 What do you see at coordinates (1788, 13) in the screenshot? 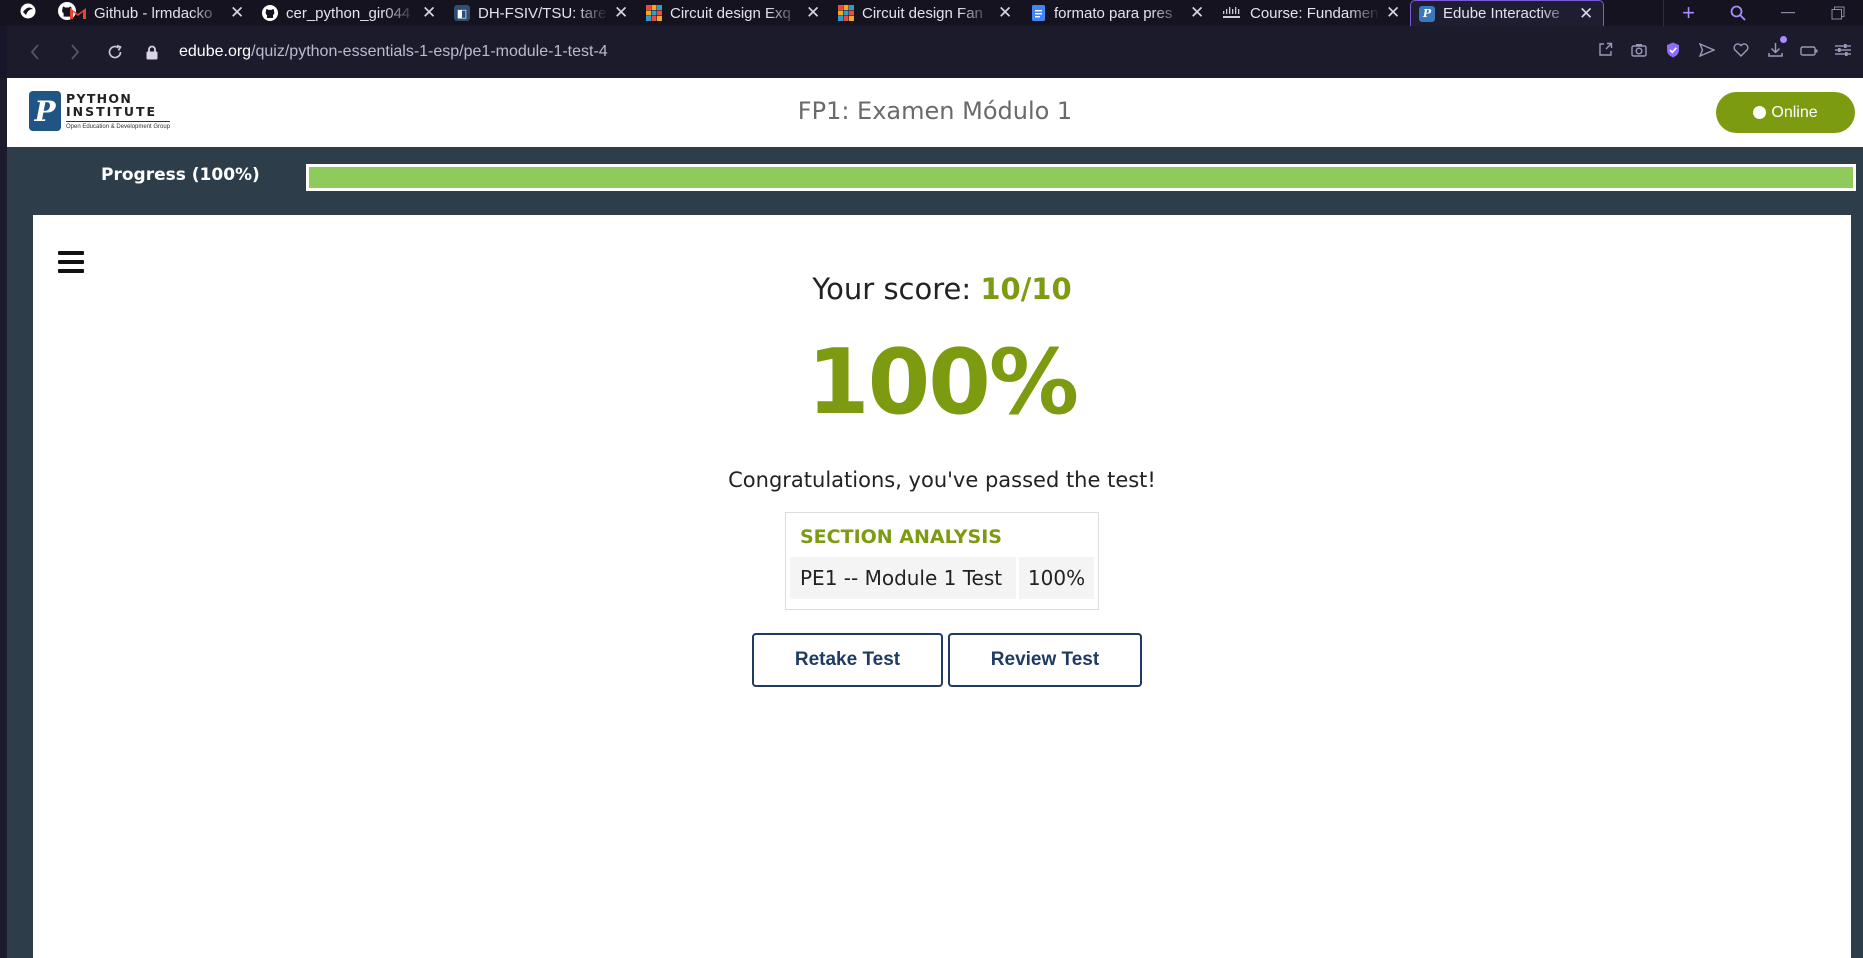
I see `minimize-button` at bounding box center [1788, 13].